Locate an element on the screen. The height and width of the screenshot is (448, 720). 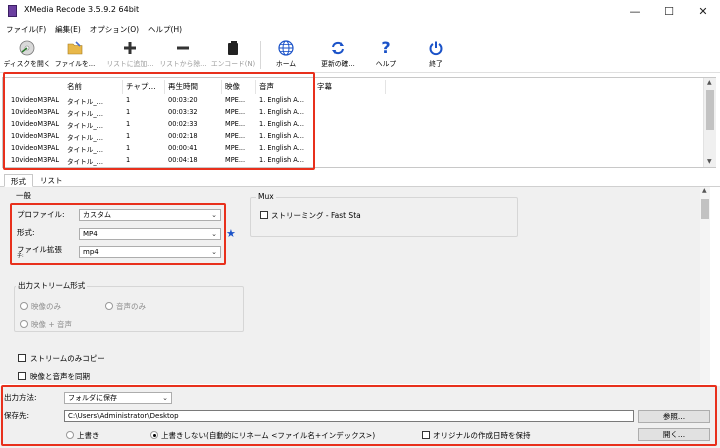
audio-only-radio is located at coordinates (109, 306).